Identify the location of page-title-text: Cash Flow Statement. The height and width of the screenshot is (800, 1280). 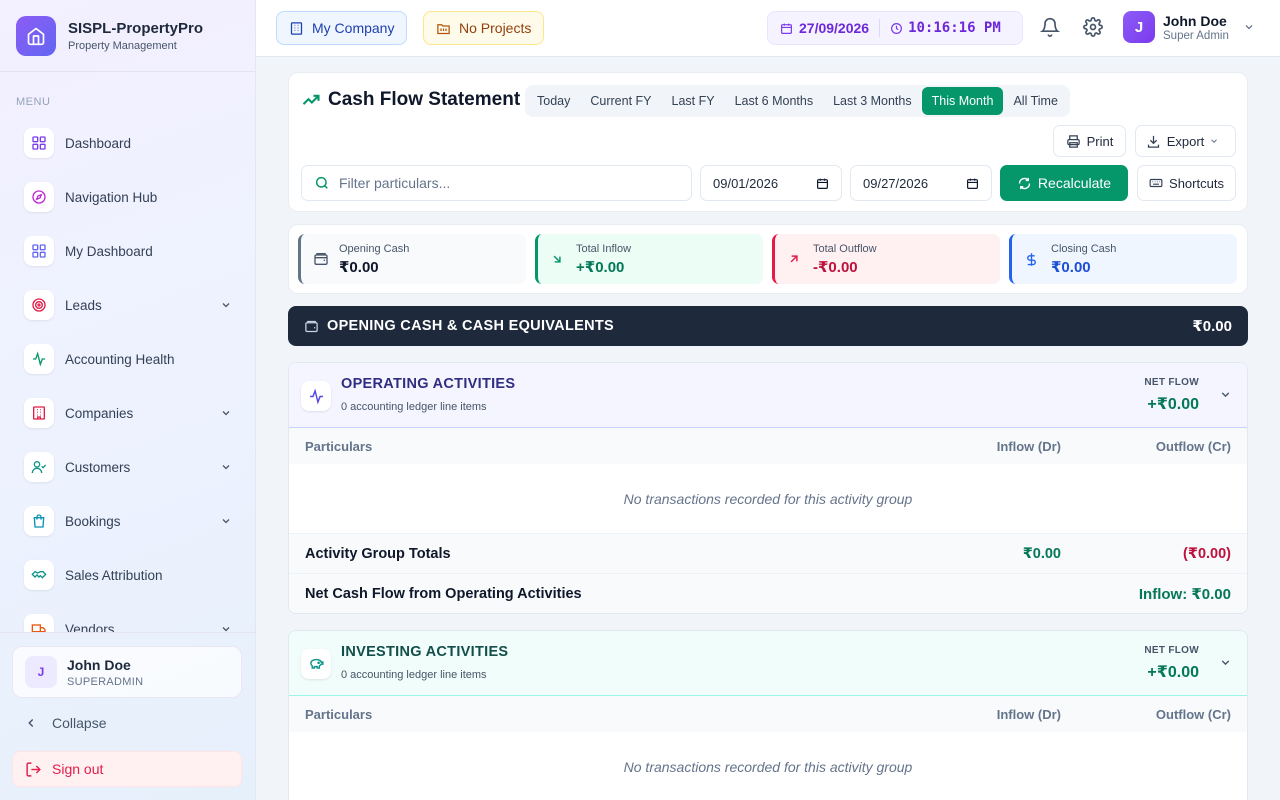
(424, 99).